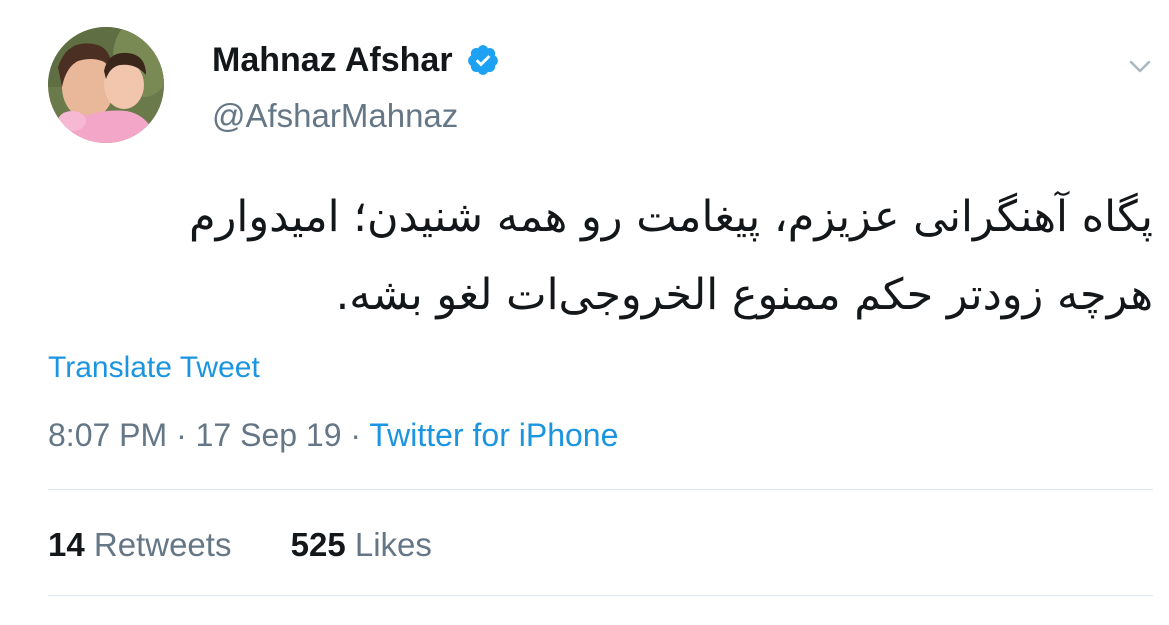 The image size is (1169, 625). What do you see at coordinates (483, 60) in the screenshot?
I see `verified-badge-icon` at bounding box center [483, 60].